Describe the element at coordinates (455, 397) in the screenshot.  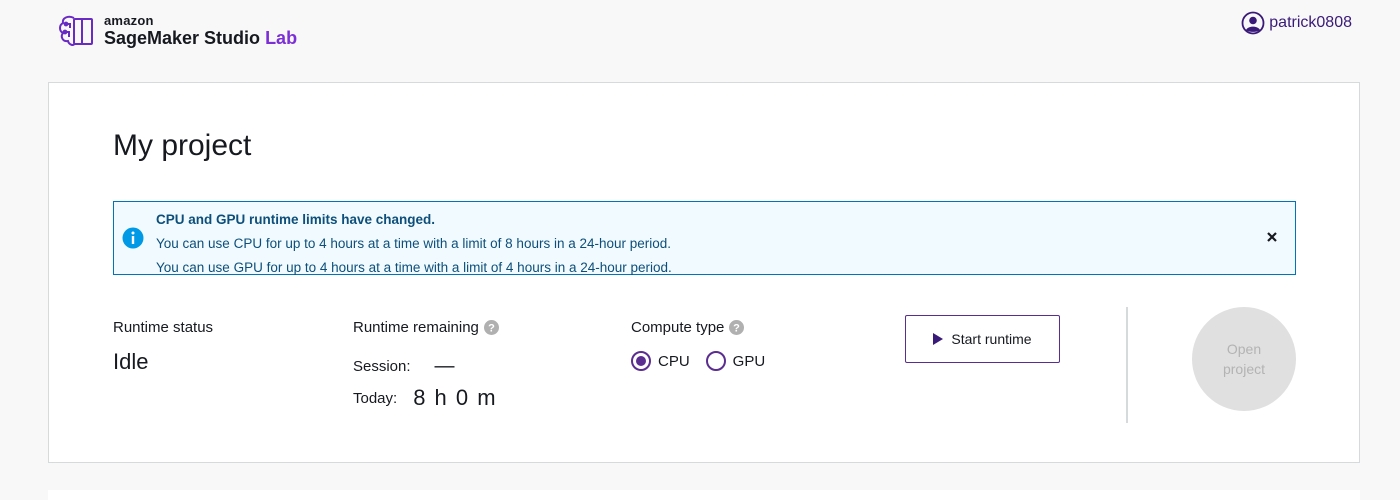
I see `today-value: 8 h 0 m` at that location.